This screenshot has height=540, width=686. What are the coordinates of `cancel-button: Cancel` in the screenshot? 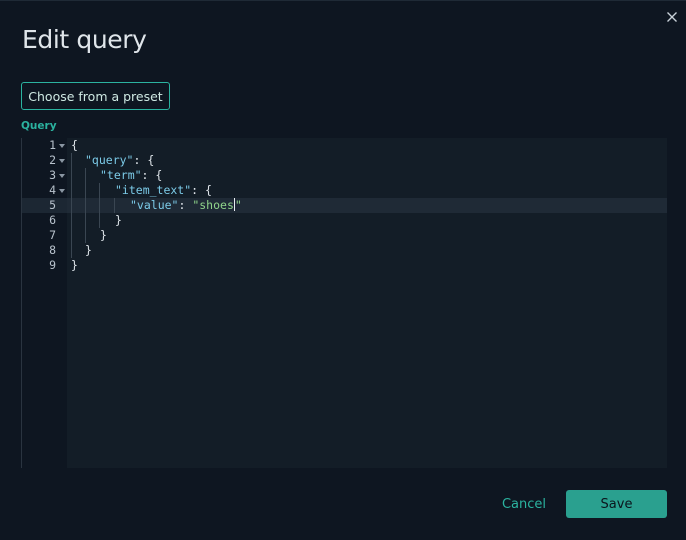 It's located at (524, 504).